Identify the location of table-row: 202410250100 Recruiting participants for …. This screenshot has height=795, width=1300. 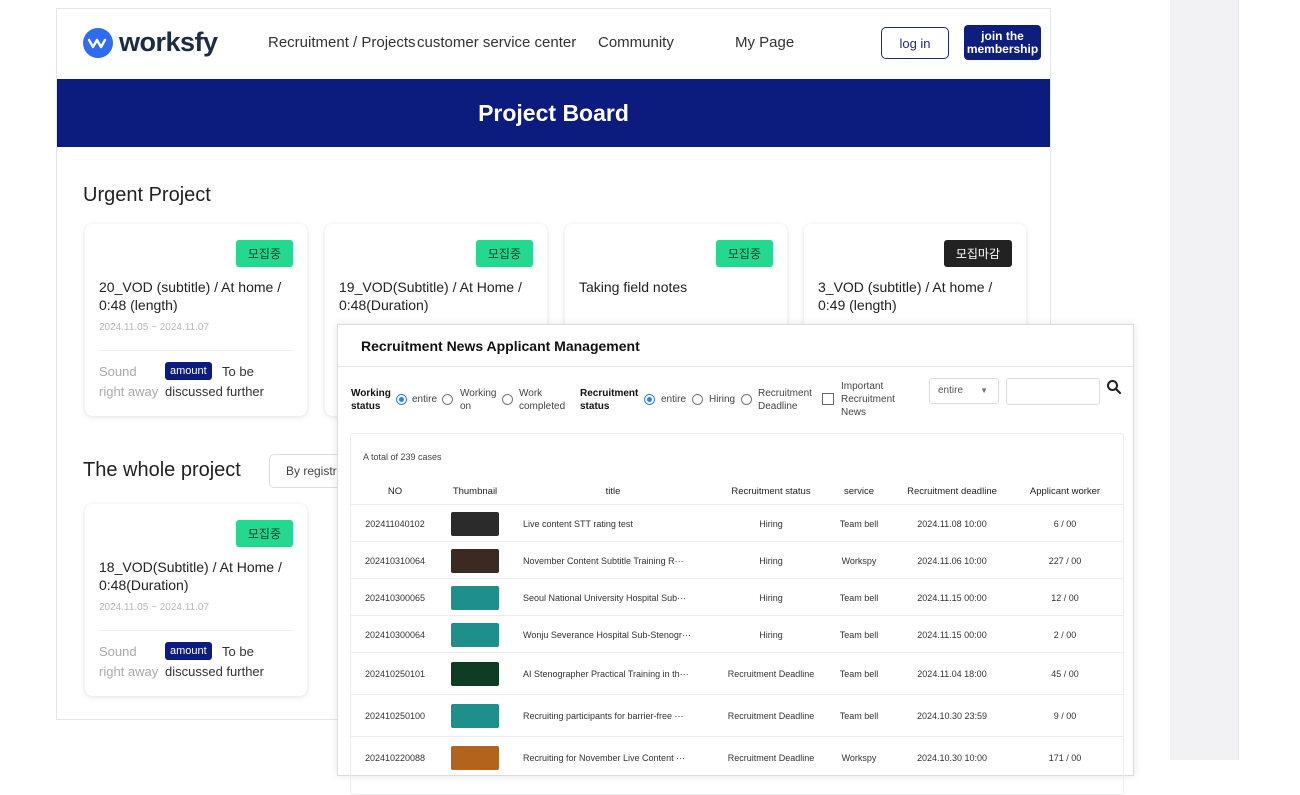
(737, 715).